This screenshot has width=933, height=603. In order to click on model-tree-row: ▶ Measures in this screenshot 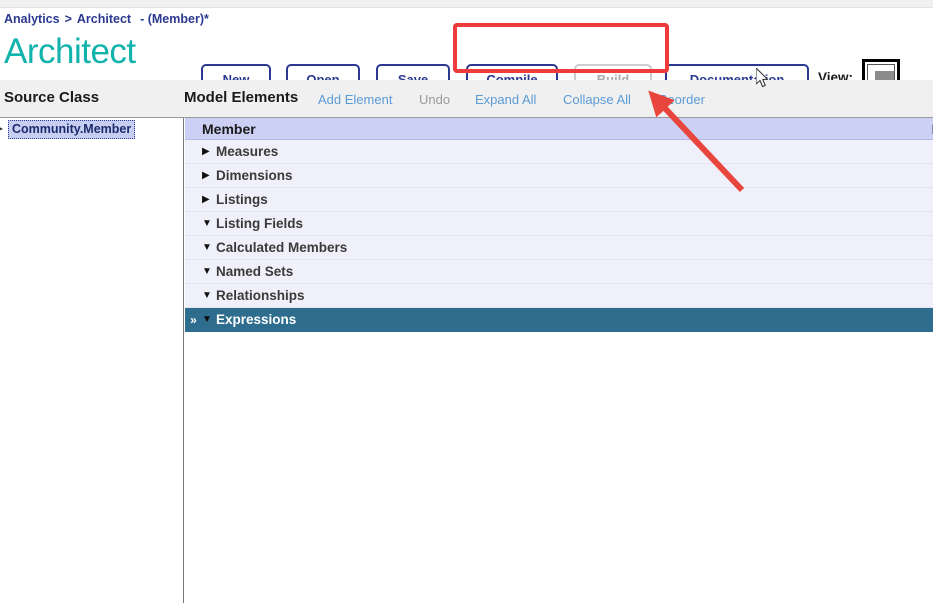, I will do `click(559, 152)`.